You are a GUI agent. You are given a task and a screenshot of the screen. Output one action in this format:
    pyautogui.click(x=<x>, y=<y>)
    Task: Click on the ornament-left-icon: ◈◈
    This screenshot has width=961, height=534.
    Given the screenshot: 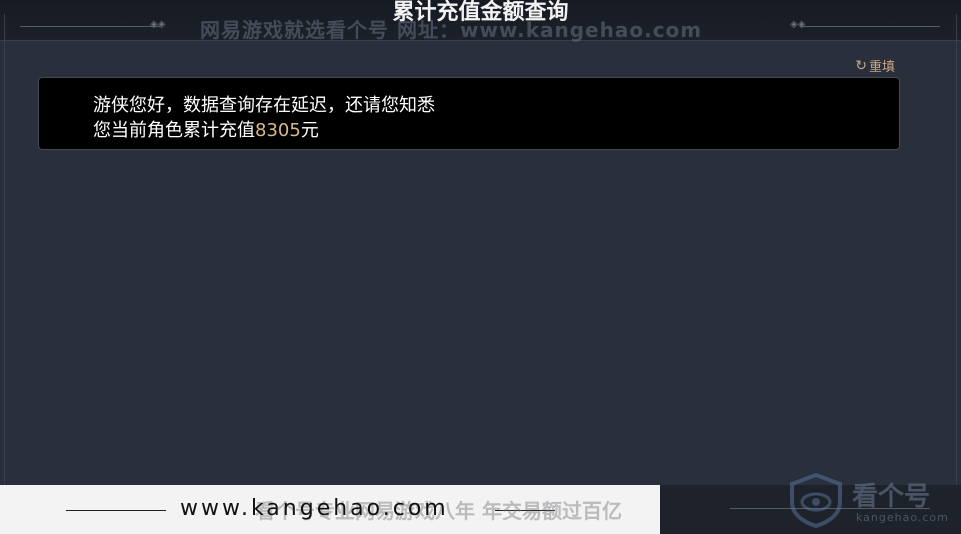 What is the action you would take?
    pyautogui.click(x=158, y=24)
    